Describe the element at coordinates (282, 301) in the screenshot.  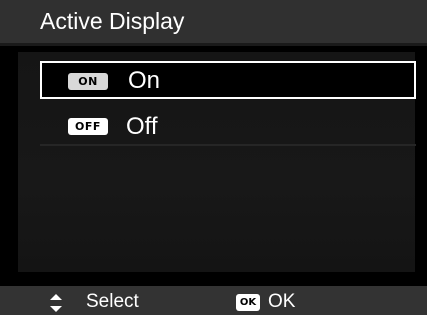
I see `ok-hint-label: OK` at that location.